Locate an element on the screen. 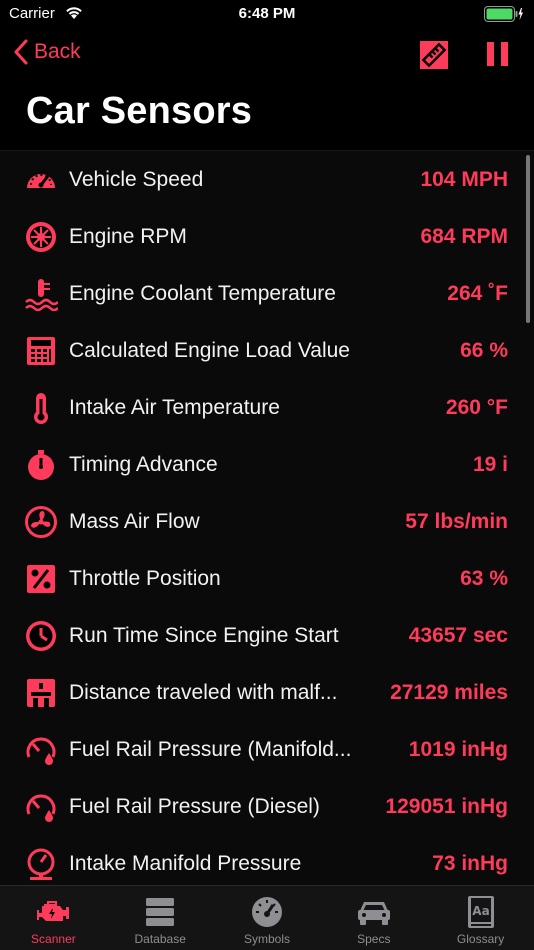 The height and width of the screenshot is (950, 534). scrollbar is located at coordinates (528, 239).